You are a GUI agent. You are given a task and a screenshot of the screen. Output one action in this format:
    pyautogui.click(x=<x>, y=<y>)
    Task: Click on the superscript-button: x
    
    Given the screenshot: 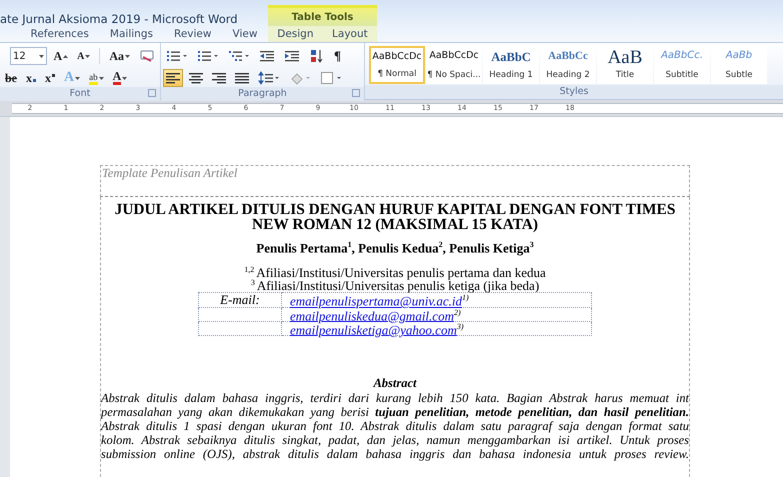 What is the action you would take?
    pyautogui.click(x=50, y=78)
    